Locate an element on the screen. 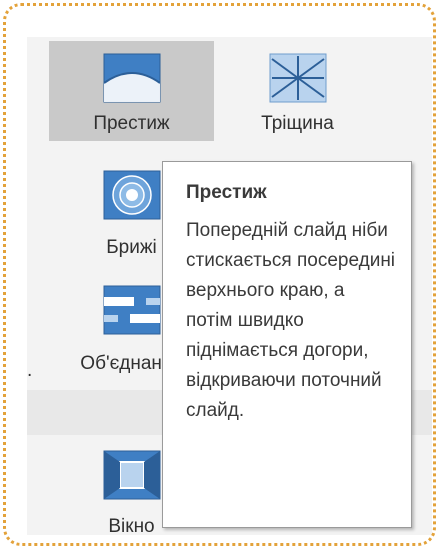 Image resolution: width=441 pixels, height=551 pixels. tile-prestige: Престиж is located at coordinates (131, 91).